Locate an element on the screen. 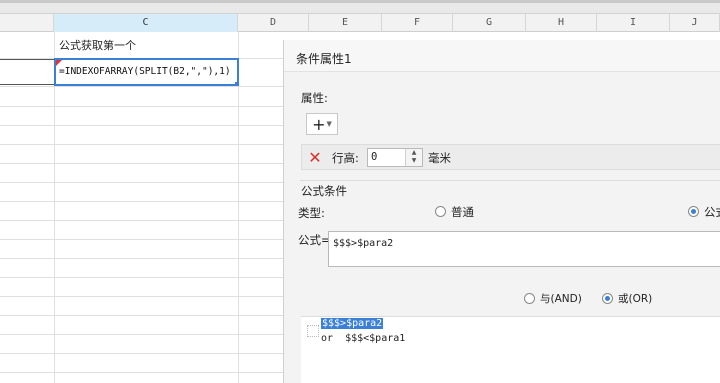 This screenshot has height=383, width=720. row-height-attribute-row: ✕ 行高: 0 ▲ ▼ 毫米 is located at coordinates (510, 157).